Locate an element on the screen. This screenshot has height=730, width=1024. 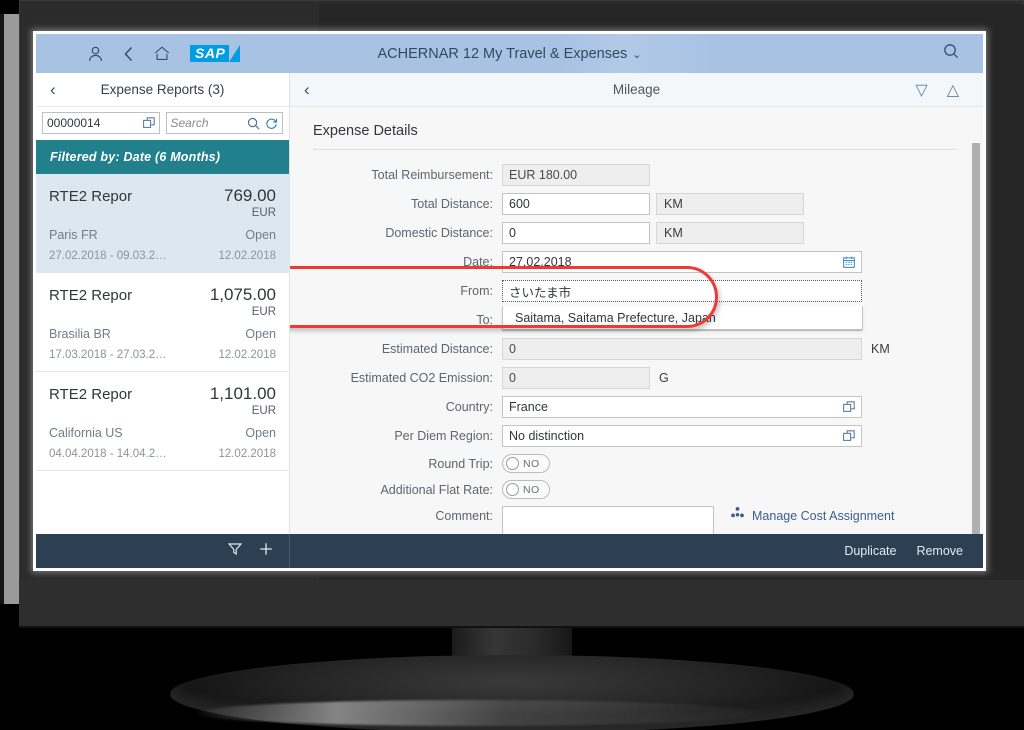
plus-icon is located at coordinates (266, 551).